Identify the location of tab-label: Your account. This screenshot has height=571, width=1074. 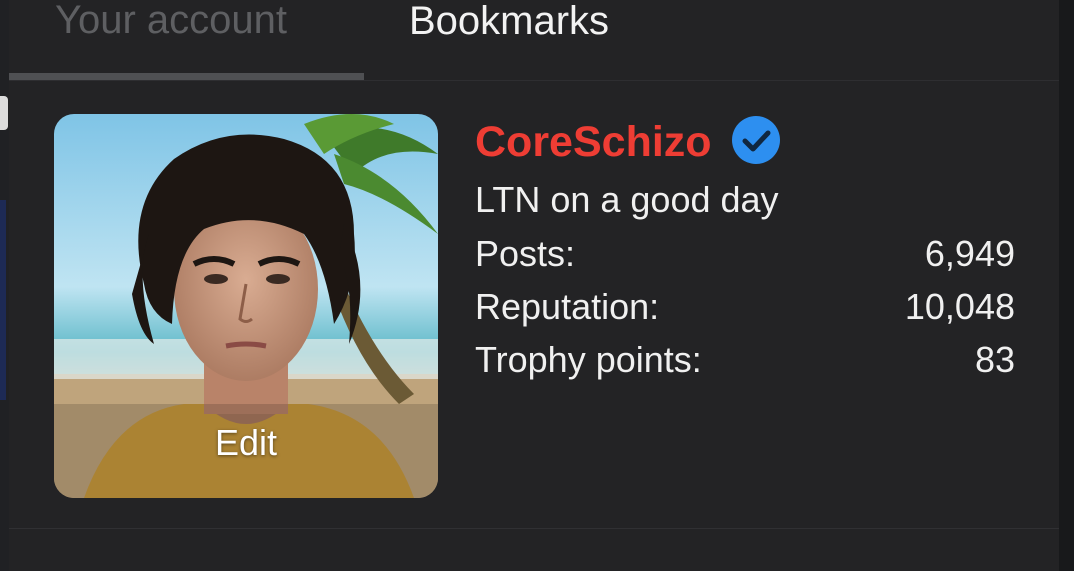
(171, 21).